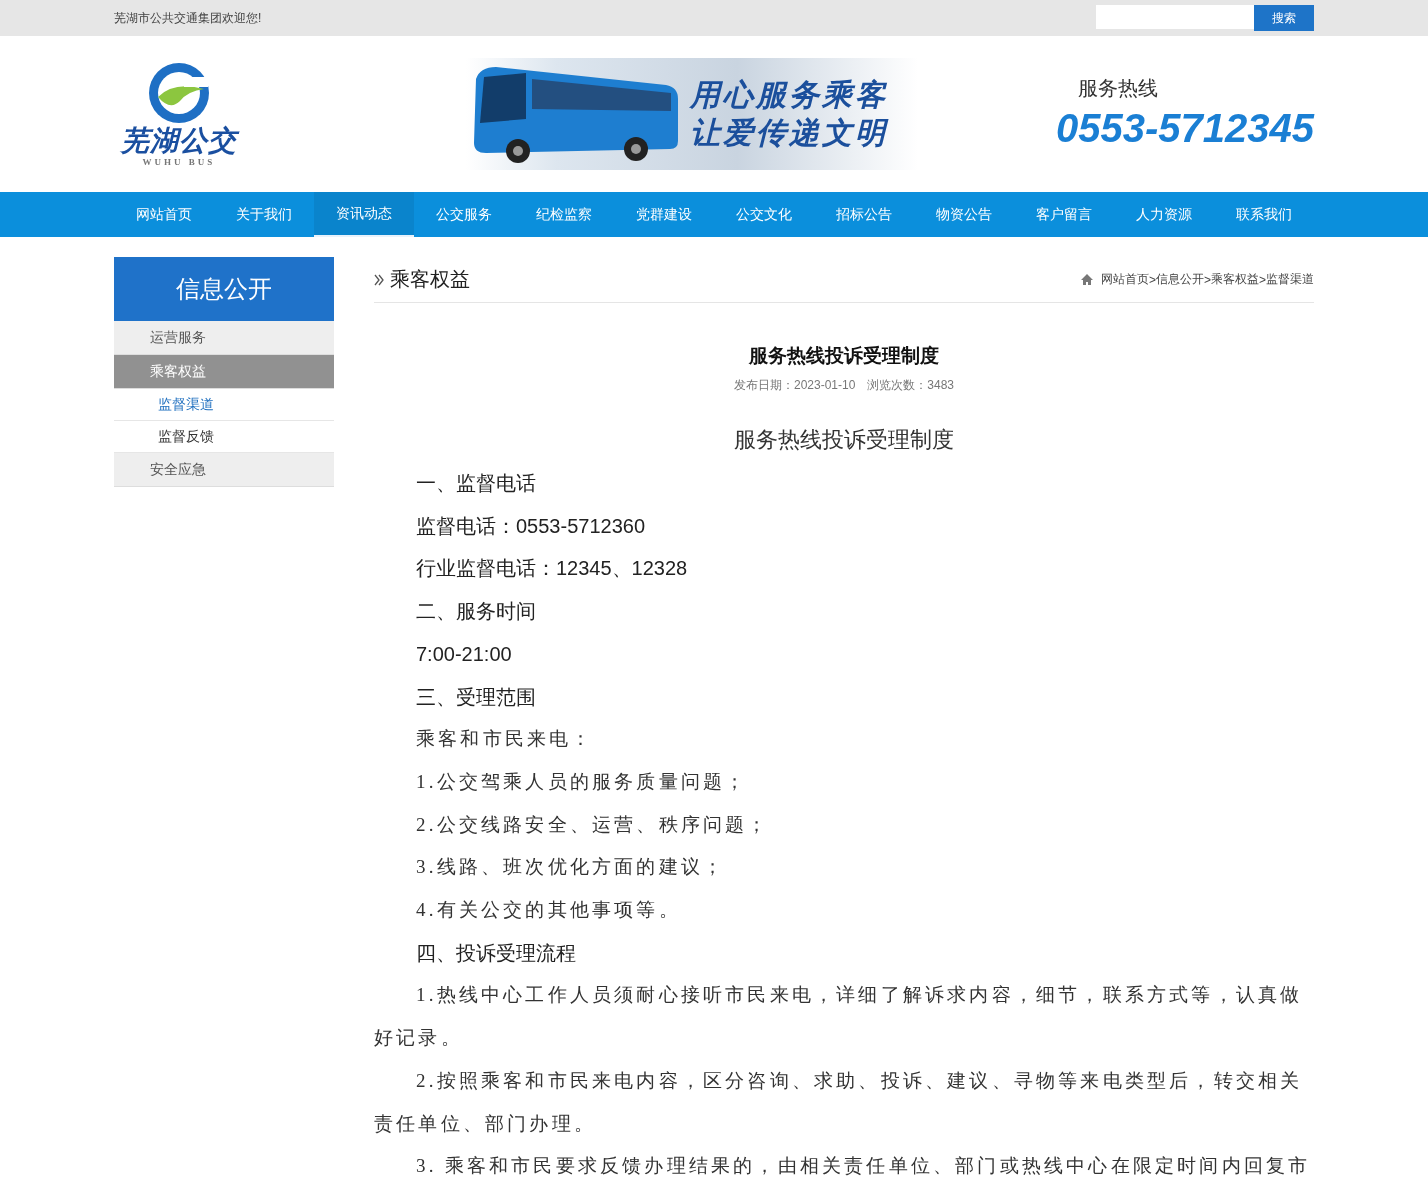 This screenshot has width=1428, height=1188. Describe the element at coordinates (224, 470) in the screenshot. I see `sidebar-item: 安全应急` at that location.